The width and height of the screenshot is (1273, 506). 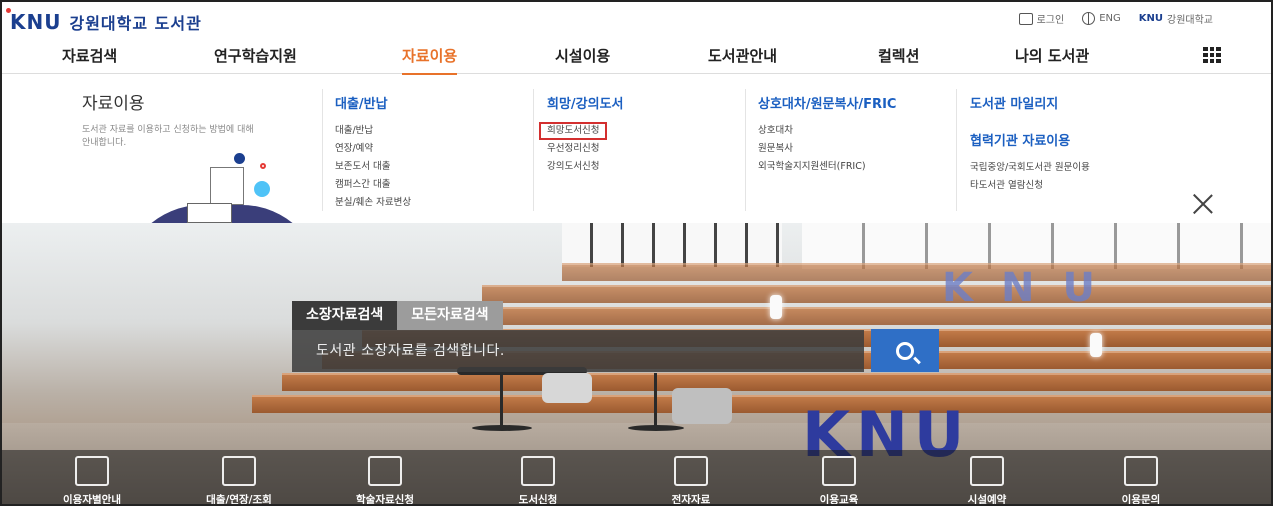 I want to click on nav-collection: 컬렉션, so click(x=898, y=55).